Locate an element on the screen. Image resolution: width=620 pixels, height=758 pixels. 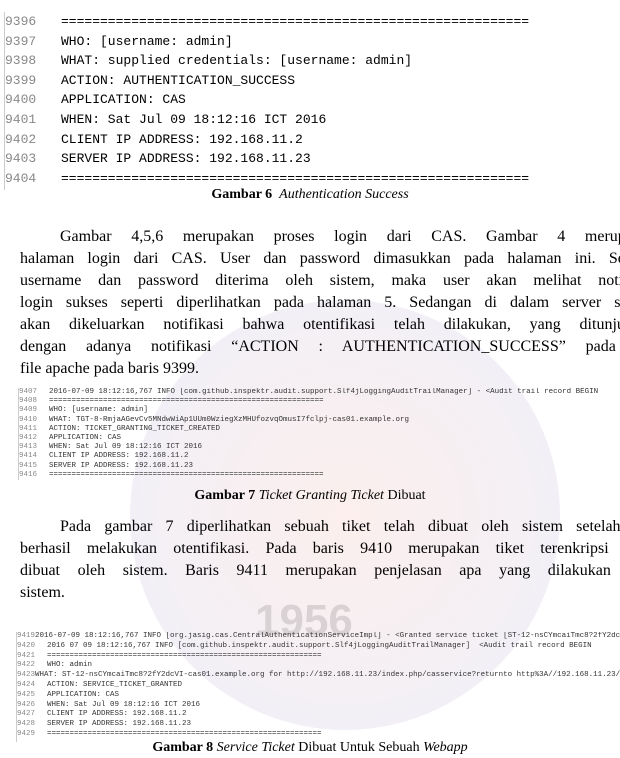
caption-em2: Webapp is located at coordinates (445, 747).